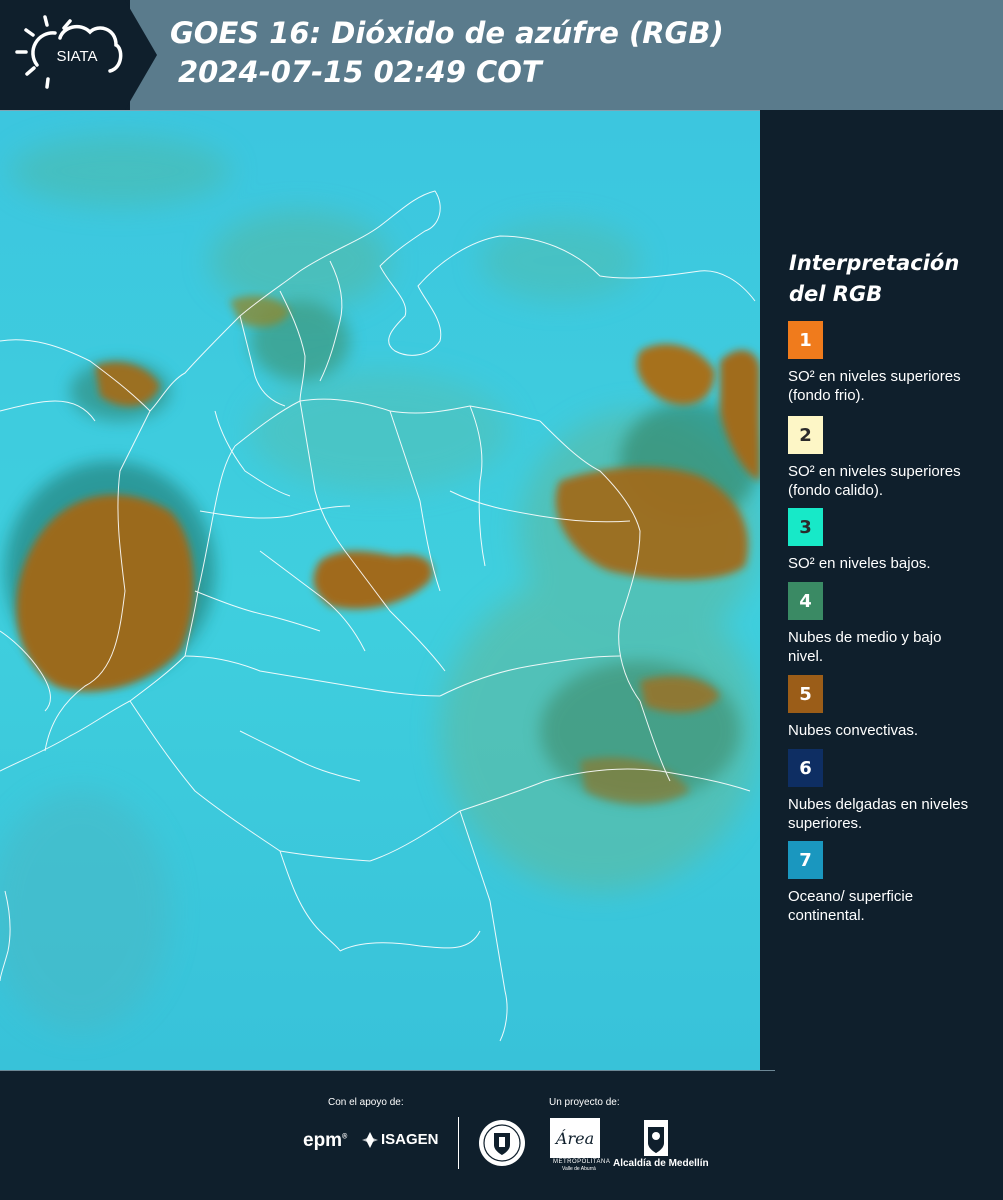  What do you see at coordinates (805, 694) in the screenshot?
I see `legend-swatch-5: 5` at bounding box center [805, 694].